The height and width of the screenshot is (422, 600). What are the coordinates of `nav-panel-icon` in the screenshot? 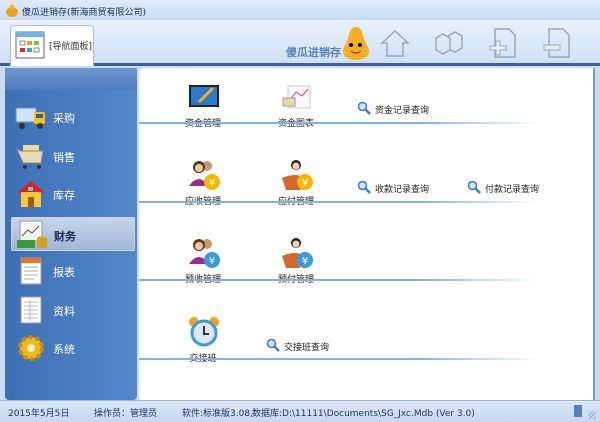 It's located at (30, 45).